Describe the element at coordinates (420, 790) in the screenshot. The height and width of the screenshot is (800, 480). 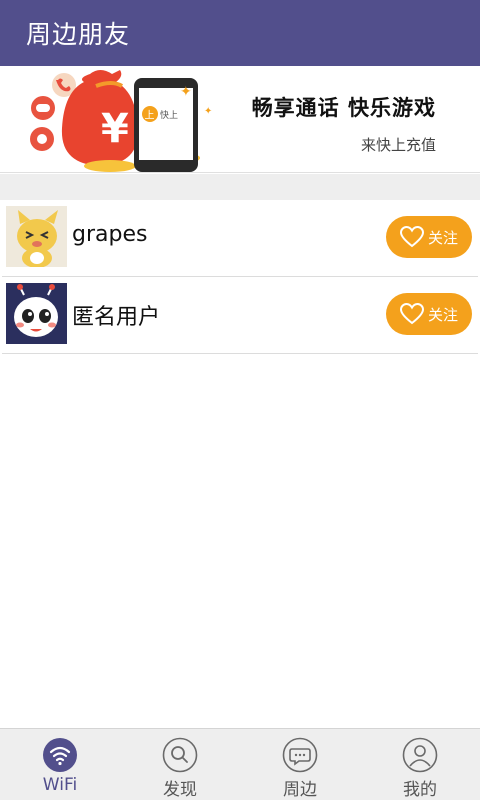
I see `tab-label: 我的` at that location.